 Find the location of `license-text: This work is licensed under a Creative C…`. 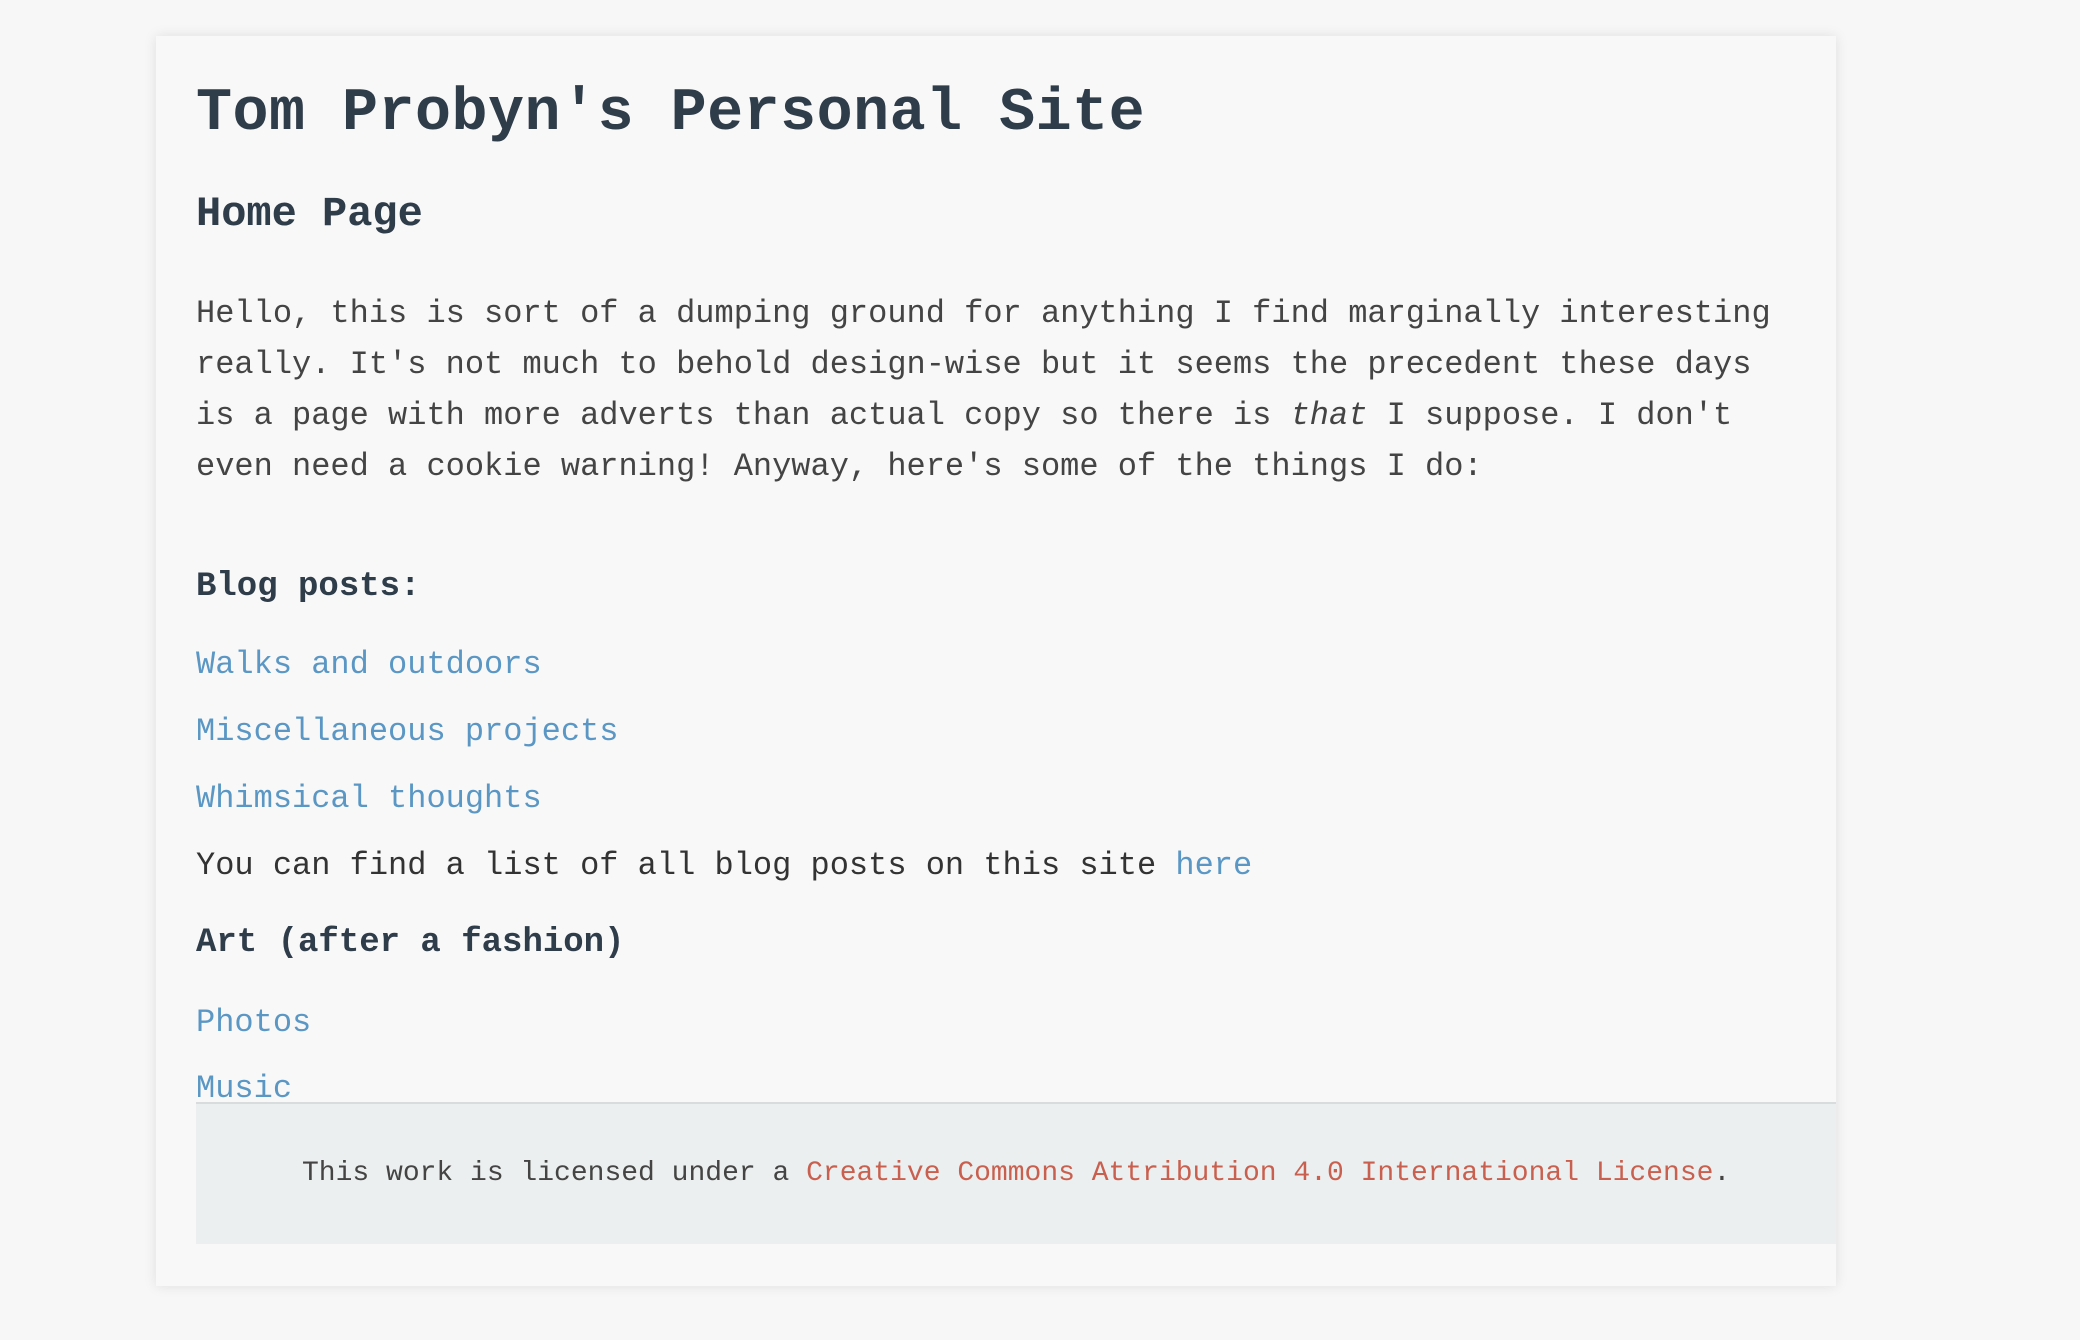

license-text: This work is licensed under a Creative C… is located at coordinates (1016, 1173).